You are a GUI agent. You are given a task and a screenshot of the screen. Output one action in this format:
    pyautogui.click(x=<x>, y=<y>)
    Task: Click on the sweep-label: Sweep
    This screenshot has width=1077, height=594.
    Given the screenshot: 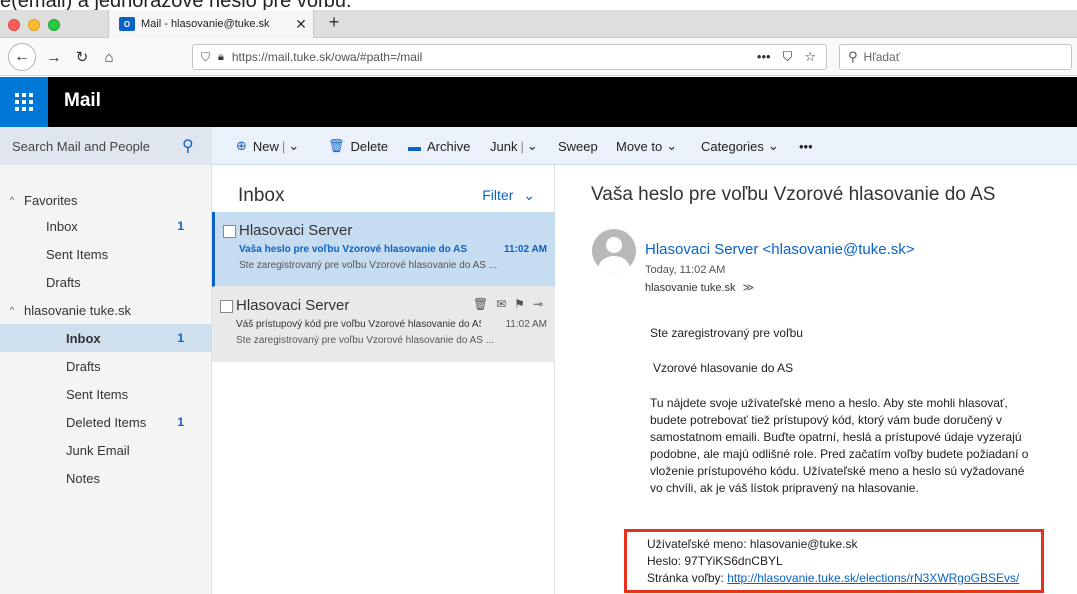 What is the action you would take?
    pyautogui.click(x=578, y=146)
    